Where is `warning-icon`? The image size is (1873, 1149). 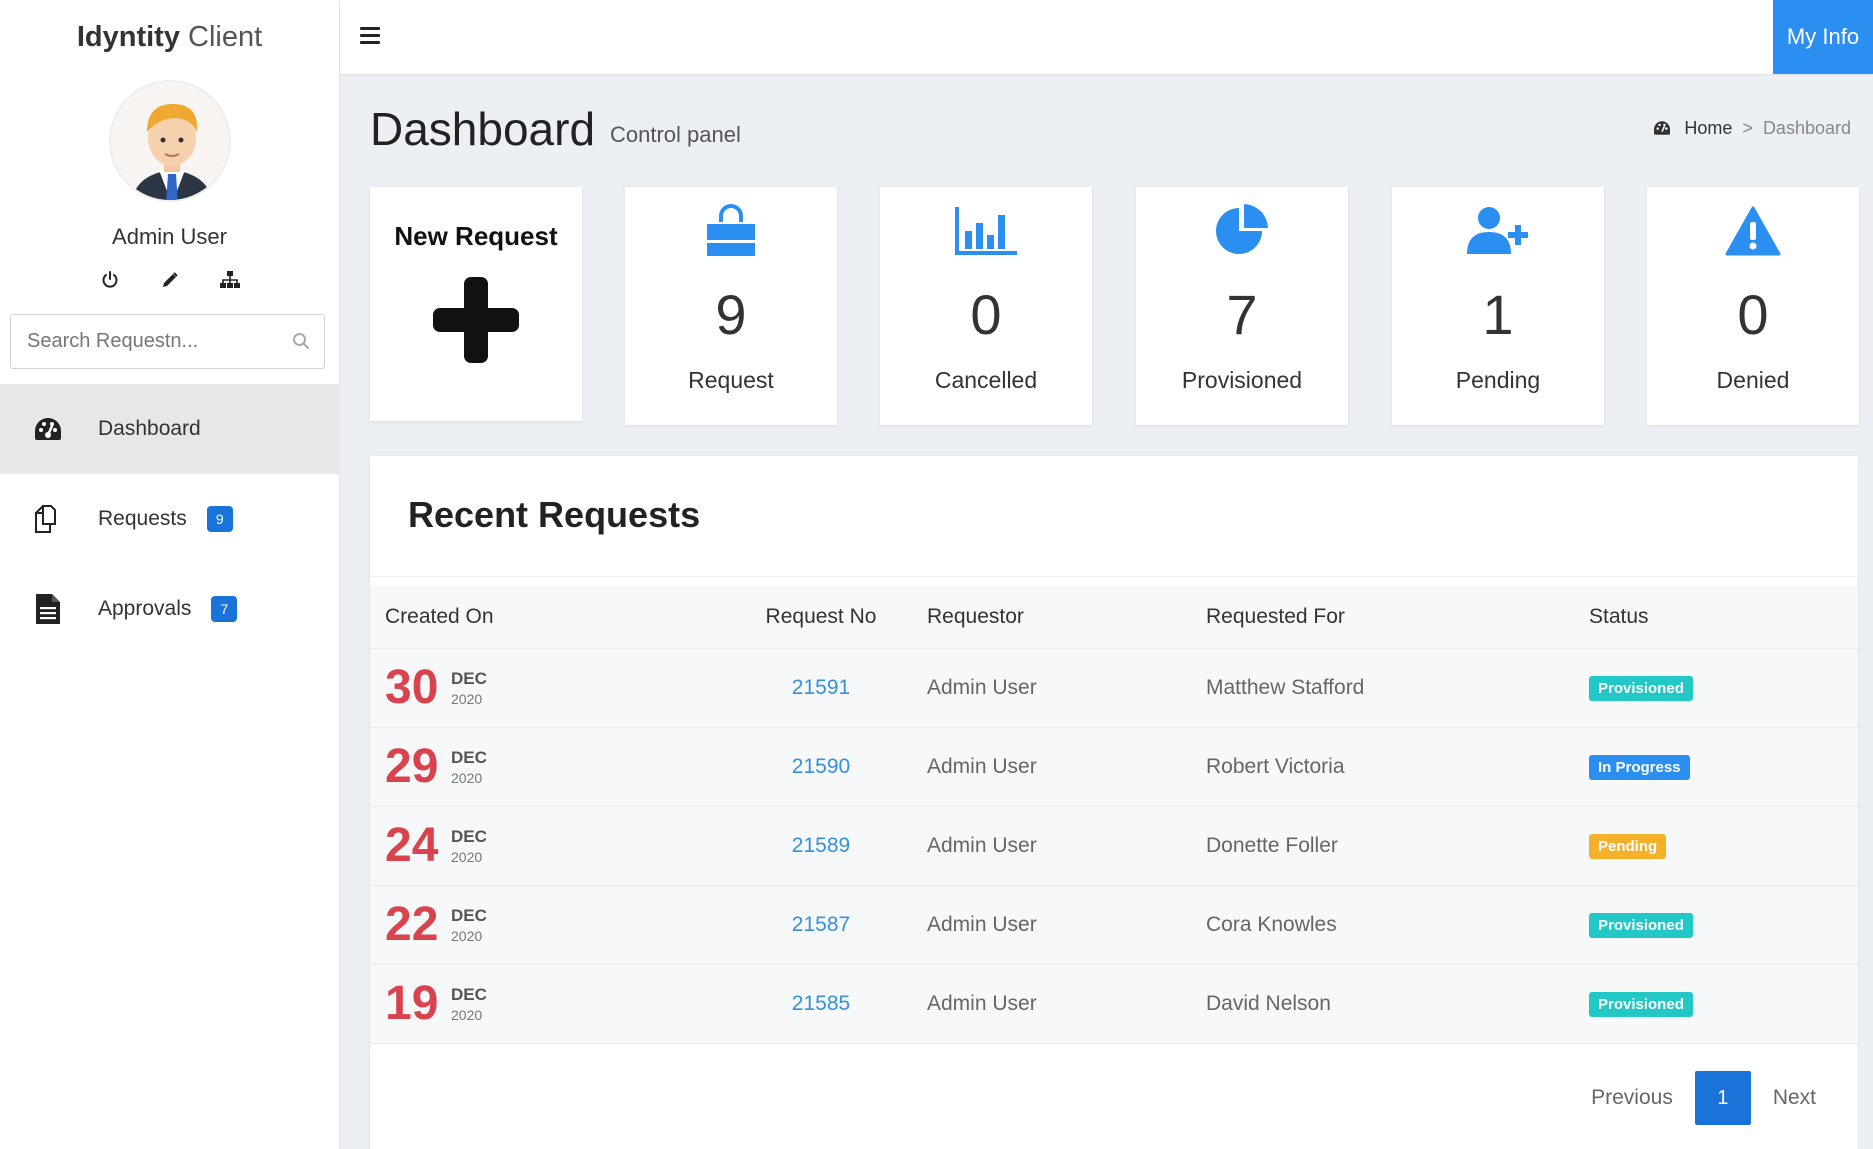
warning-icon is located at coordinates (1753, 231).